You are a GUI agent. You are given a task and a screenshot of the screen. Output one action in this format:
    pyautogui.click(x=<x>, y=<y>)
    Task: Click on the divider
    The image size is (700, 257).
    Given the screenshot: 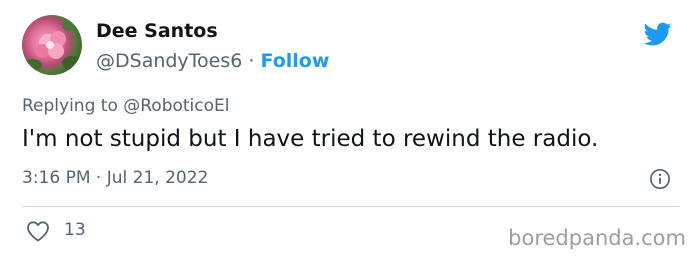 What is the action you would take?
    pyautogui.click(x=351, y=206)
    